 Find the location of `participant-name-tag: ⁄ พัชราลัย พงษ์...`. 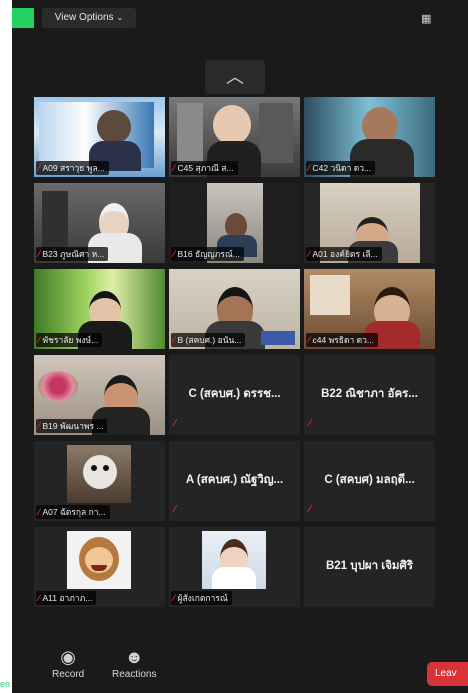

participant-name-tag: ⁄ พัชราลัย พงษ์... is located at coordinates (69, 340).